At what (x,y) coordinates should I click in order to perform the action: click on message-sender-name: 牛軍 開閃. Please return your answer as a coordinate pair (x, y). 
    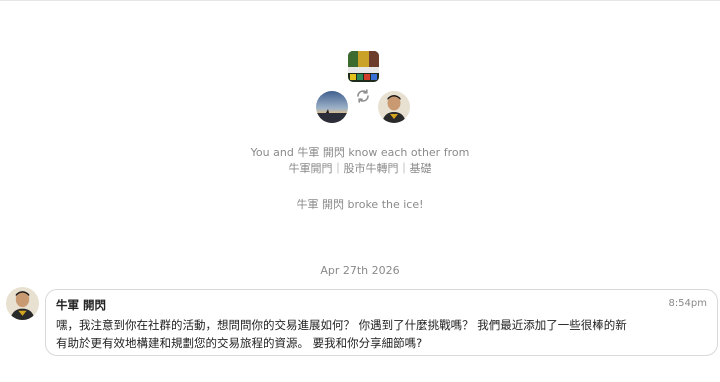
    Looking at the image, I should click on (81, 305).